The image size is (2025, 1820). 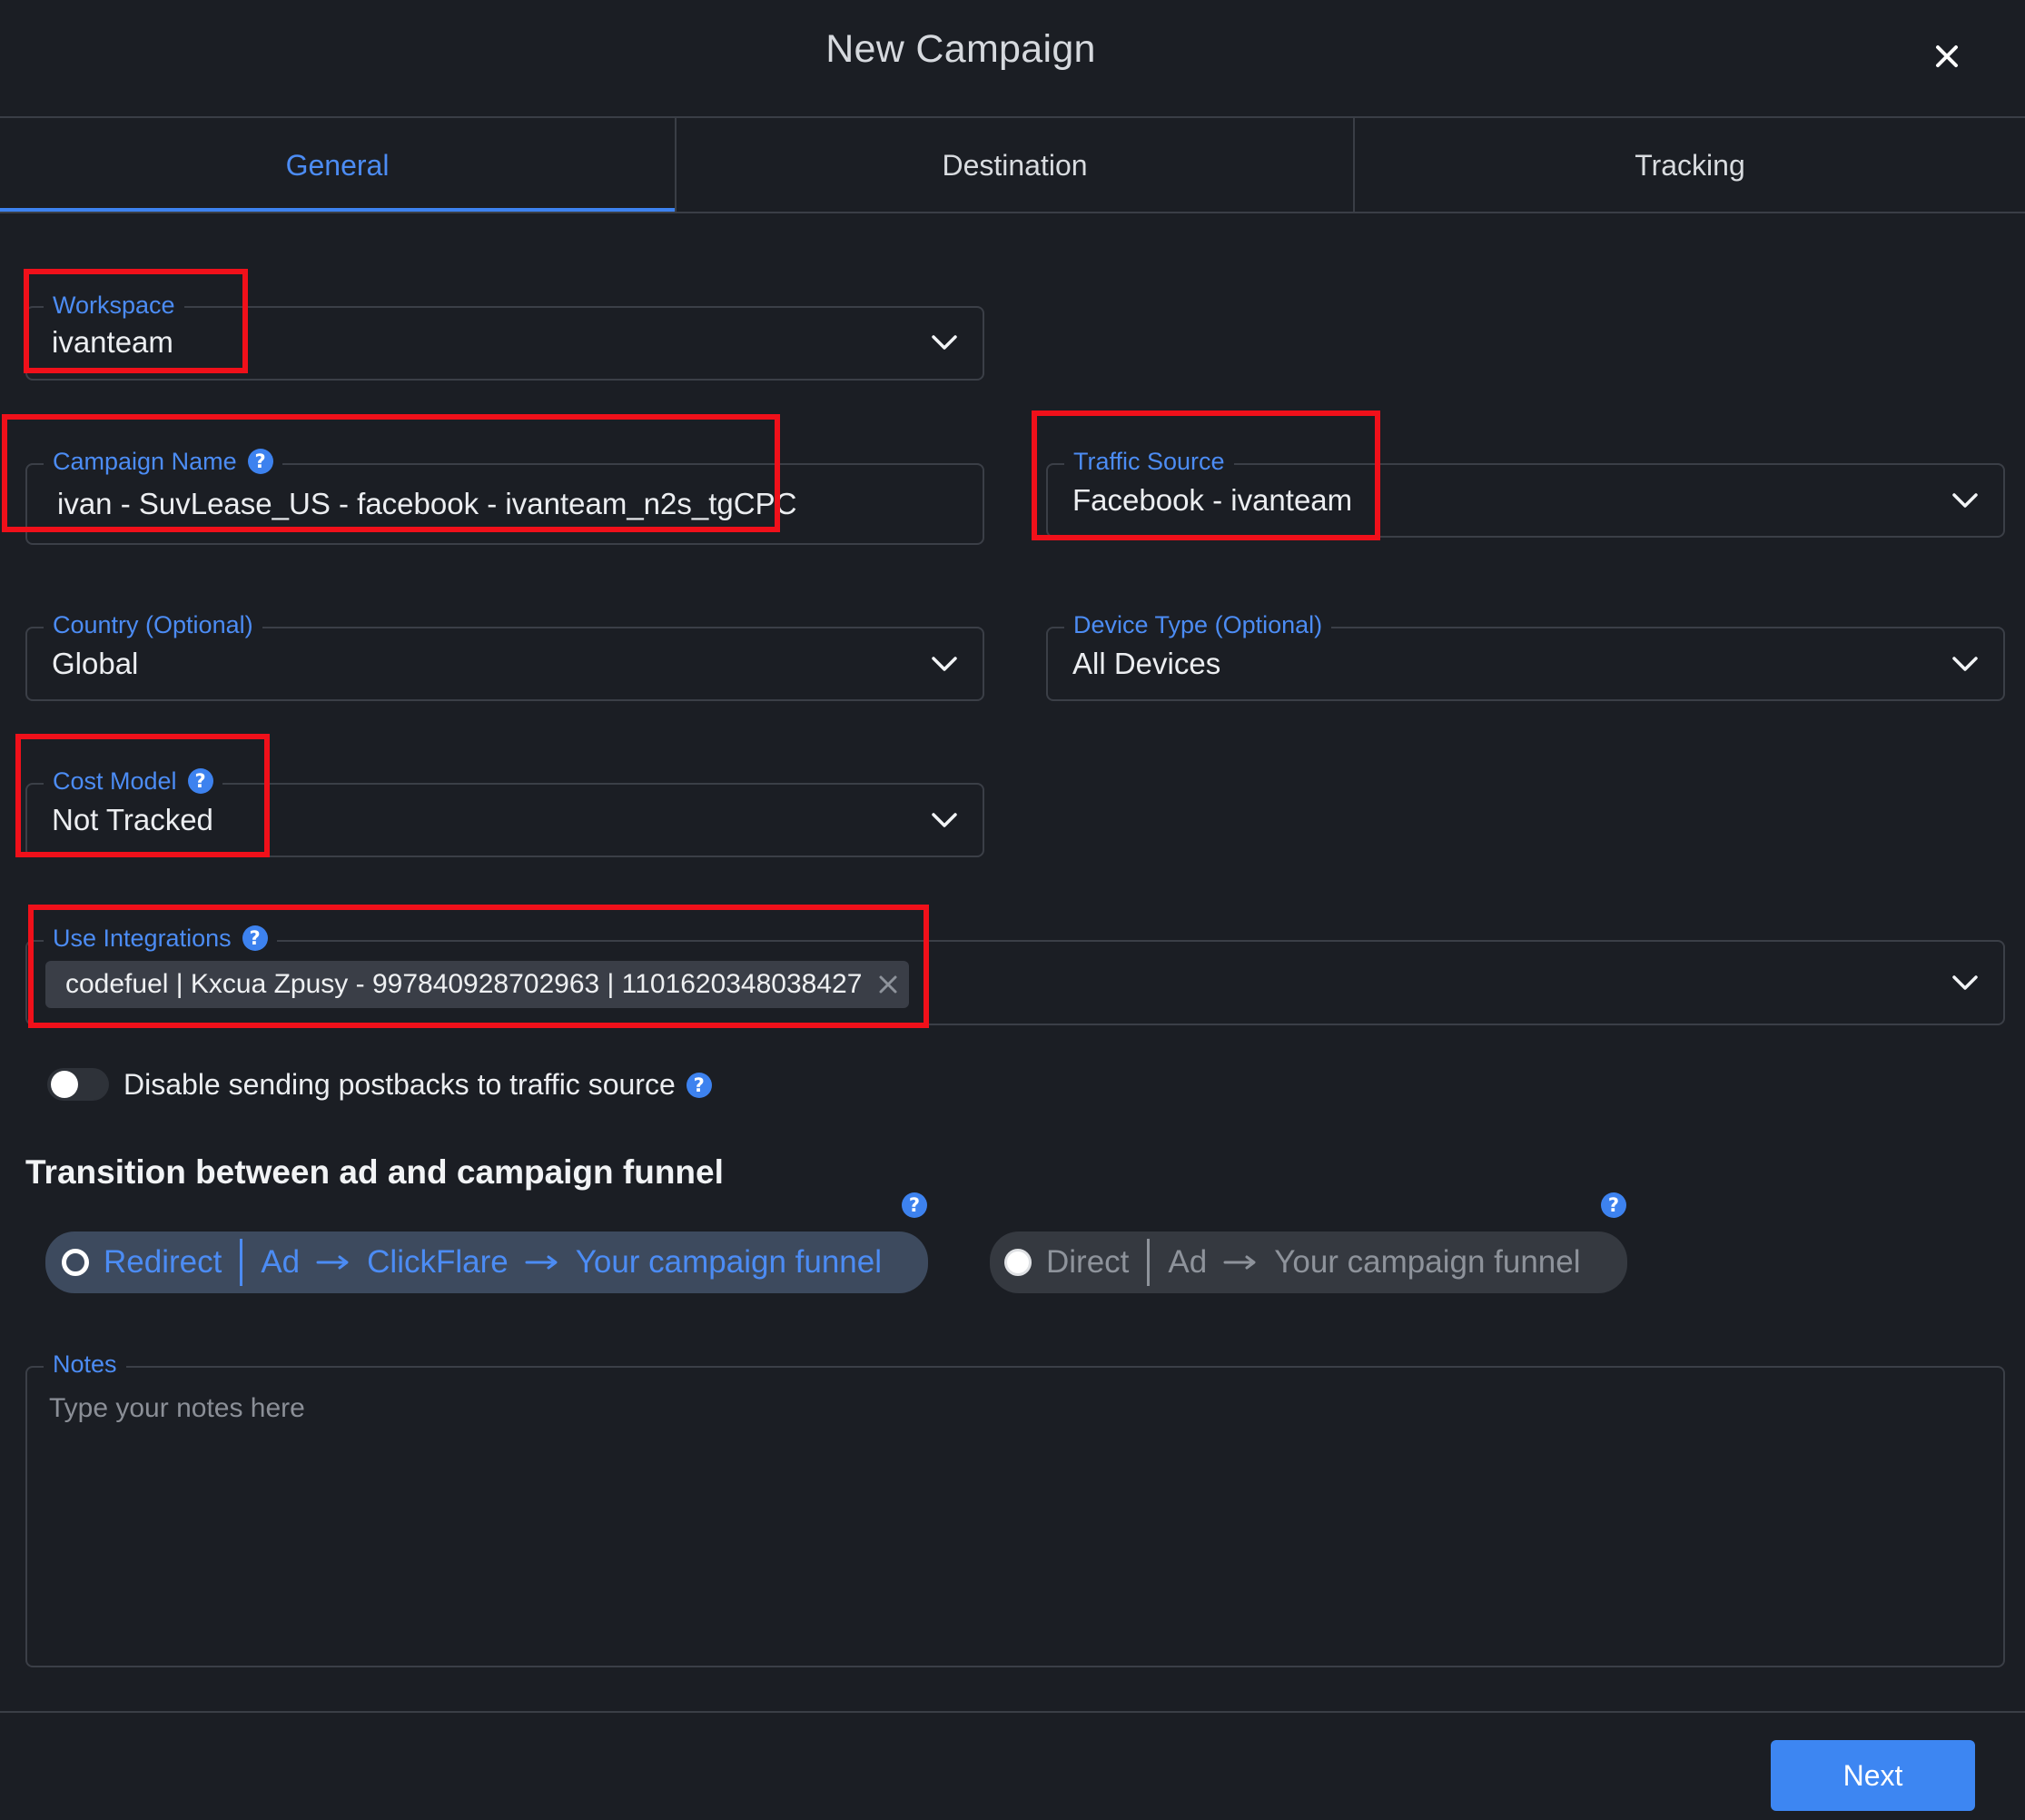 I want to click on tab-tracking: Tracking, so click(x=1690, y=165).